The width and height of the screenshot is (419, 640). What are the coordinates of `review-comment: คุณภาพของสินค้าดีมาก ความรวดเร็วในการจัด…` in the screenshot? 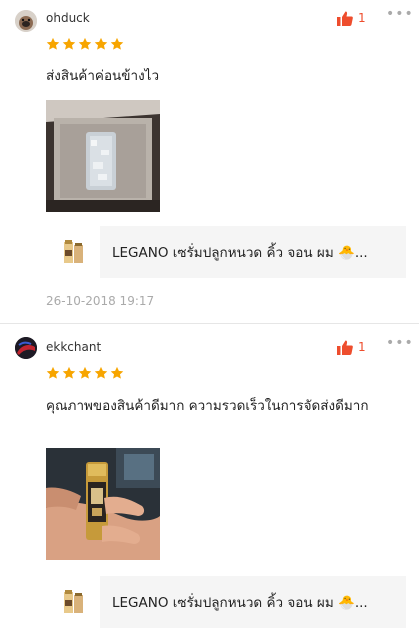 It's located at (207, 406).